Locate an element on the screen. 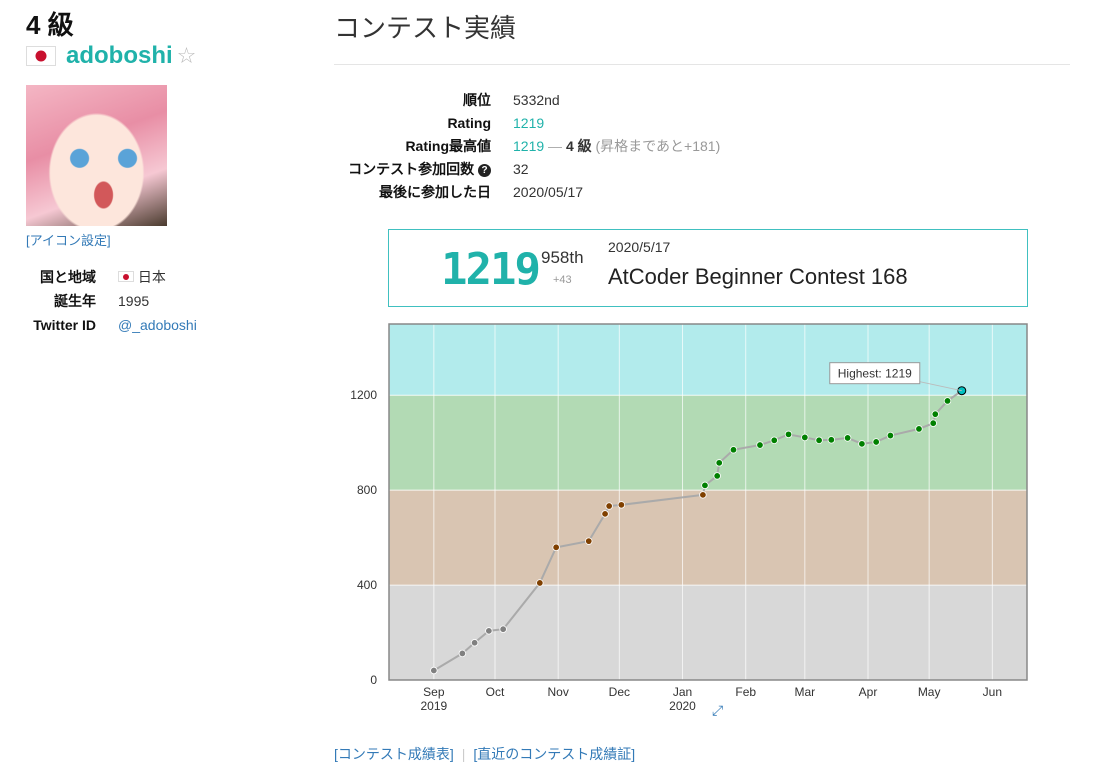  x-tick-label: Nov is located at coordinates (558, 692).